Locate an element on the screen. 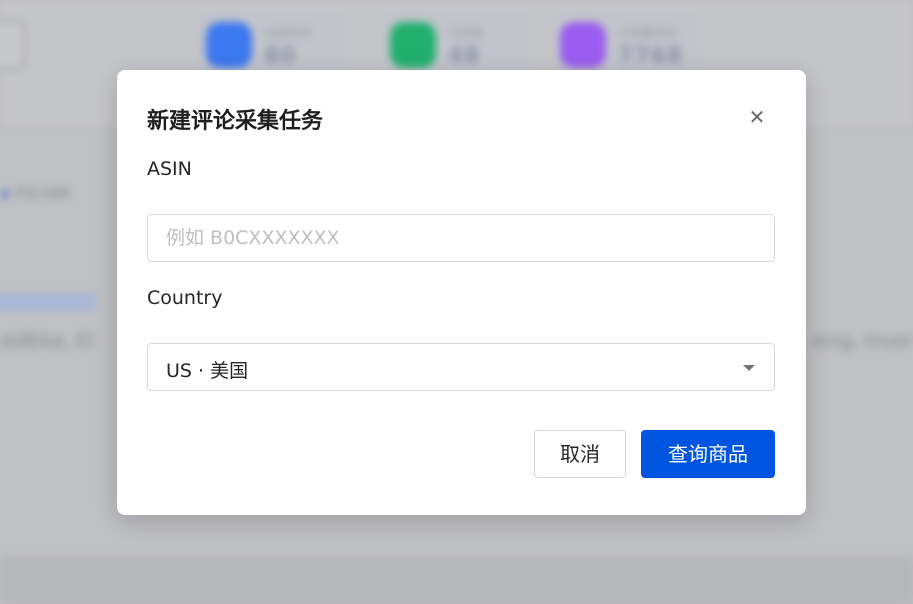  asin-input is located at coordinates (461, 238).